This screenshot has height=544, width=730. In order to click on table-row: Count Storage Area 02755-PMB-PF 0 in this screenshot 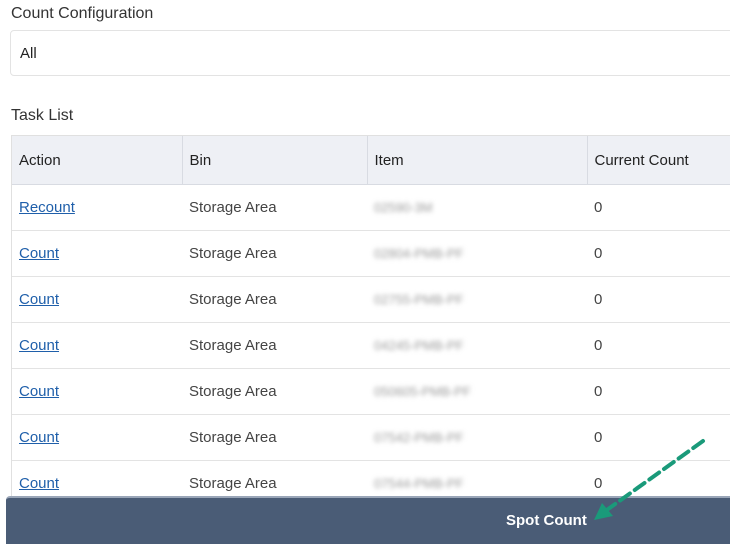, I will do `click(371, 299)`.